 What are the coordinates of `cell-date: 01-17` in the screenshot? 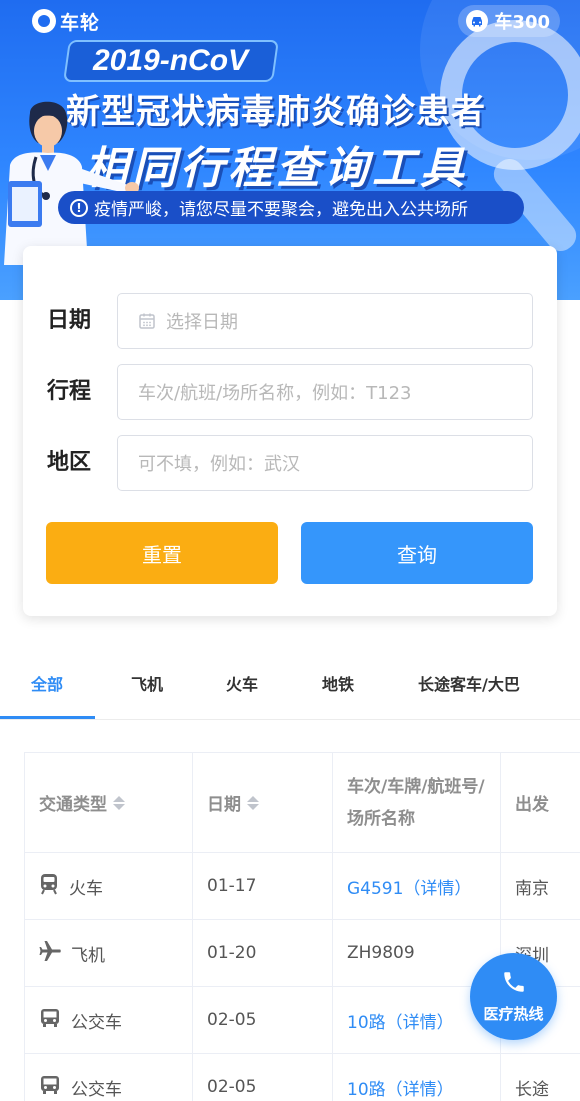 It's located at (262, 886).